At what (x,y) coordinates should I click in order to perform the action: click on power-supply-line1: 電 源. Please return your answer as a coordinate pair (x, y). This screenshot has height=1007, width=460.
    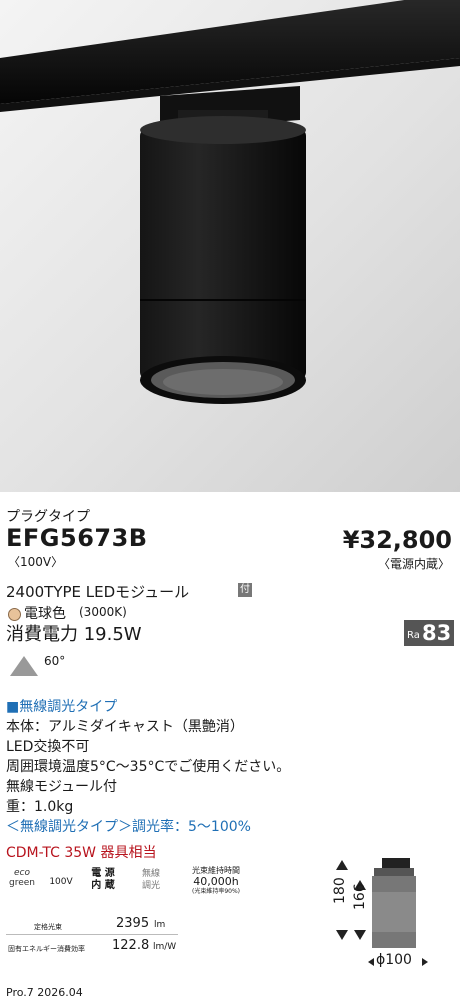
    Looking at the image, I should click on (103, 873).